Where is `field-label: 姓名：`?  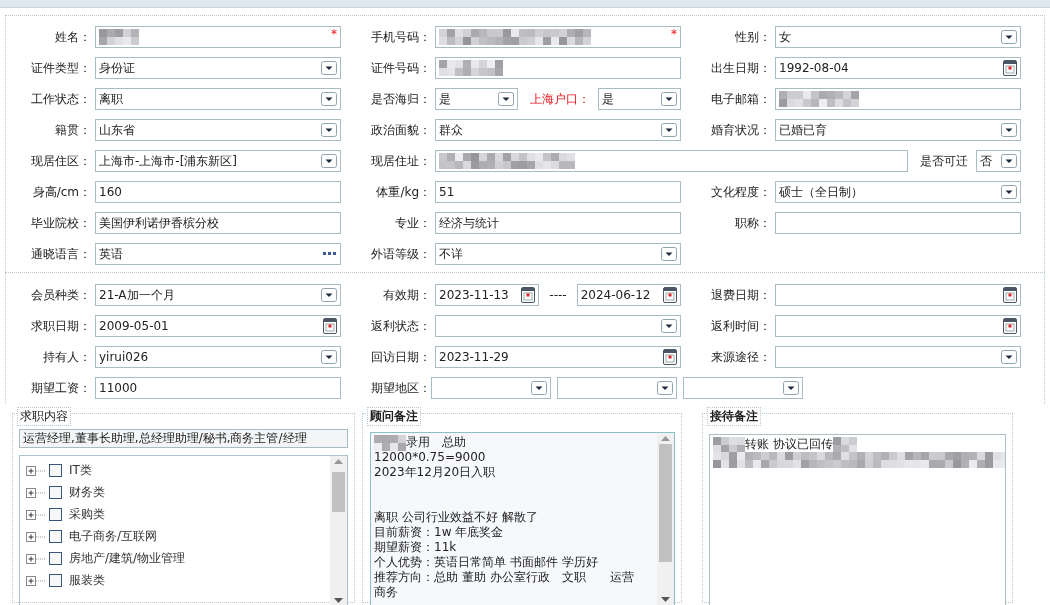 field-label: 姓名： is located at coordinates (73, 37).